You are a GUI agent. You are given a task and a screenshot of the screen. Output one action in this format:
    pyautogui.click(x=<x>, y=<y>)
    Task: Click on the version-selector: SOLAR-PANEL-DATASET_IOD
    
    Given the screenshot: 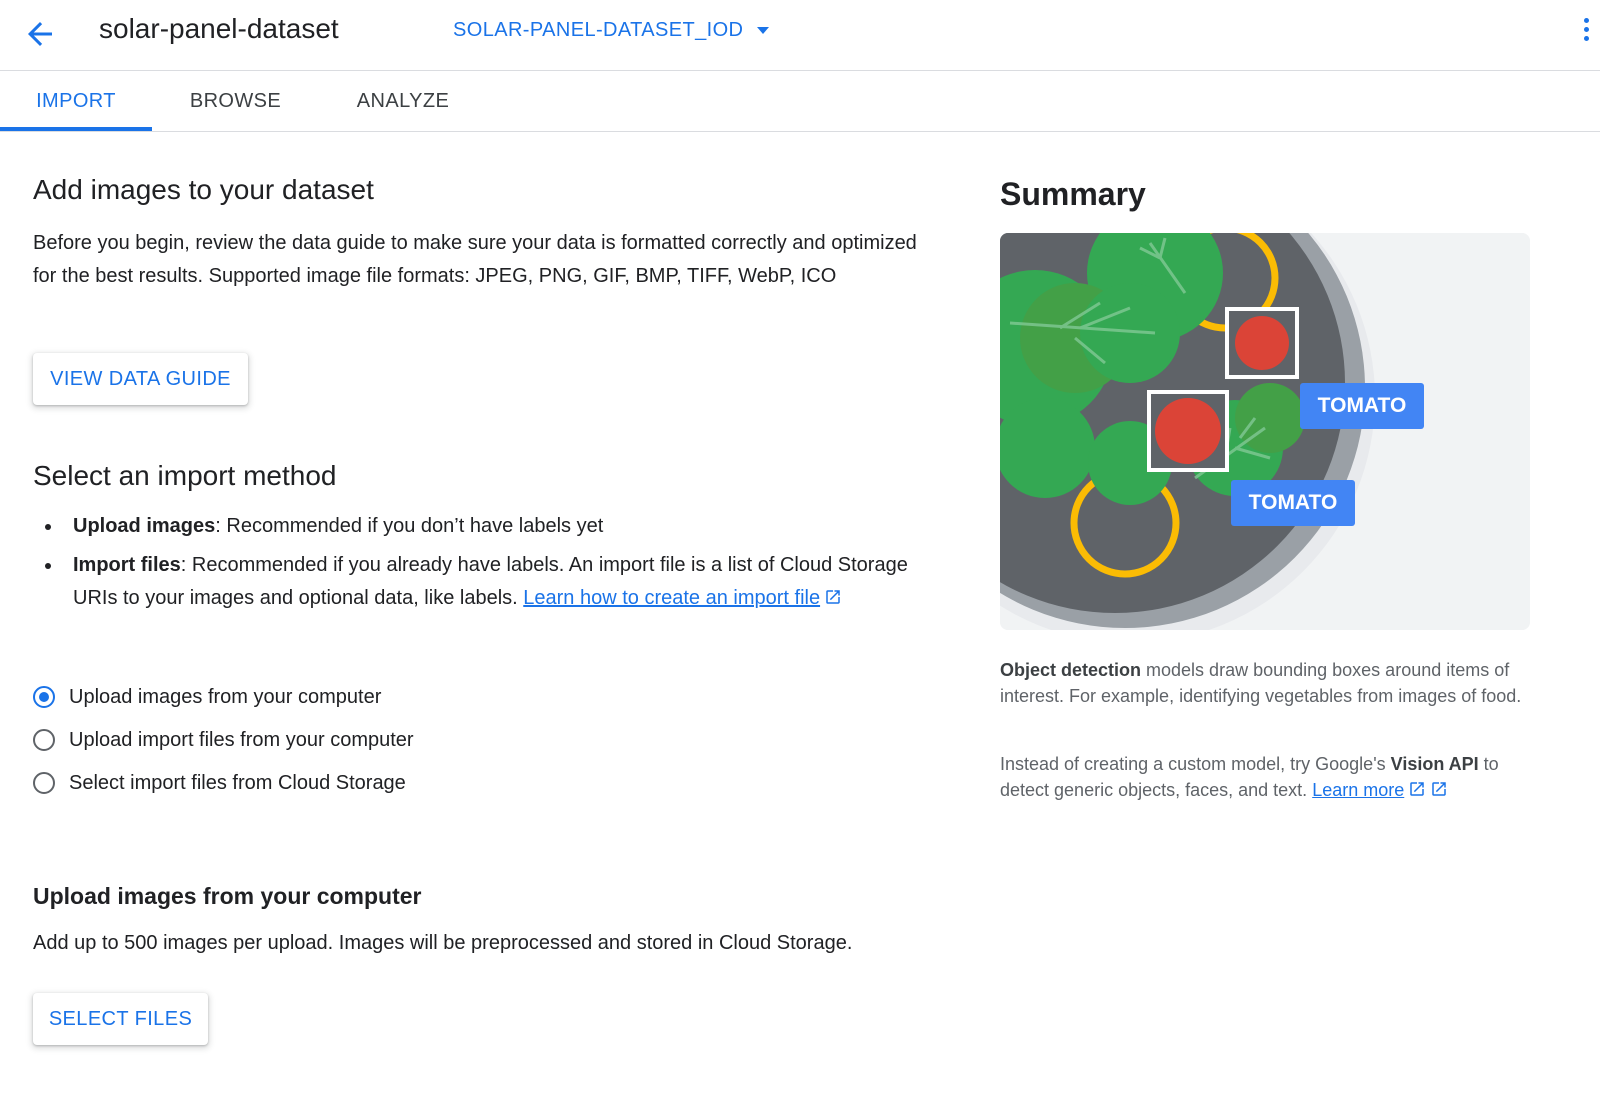 What is the action you would take?
    pyautogui.click(x=611, y=30)
    